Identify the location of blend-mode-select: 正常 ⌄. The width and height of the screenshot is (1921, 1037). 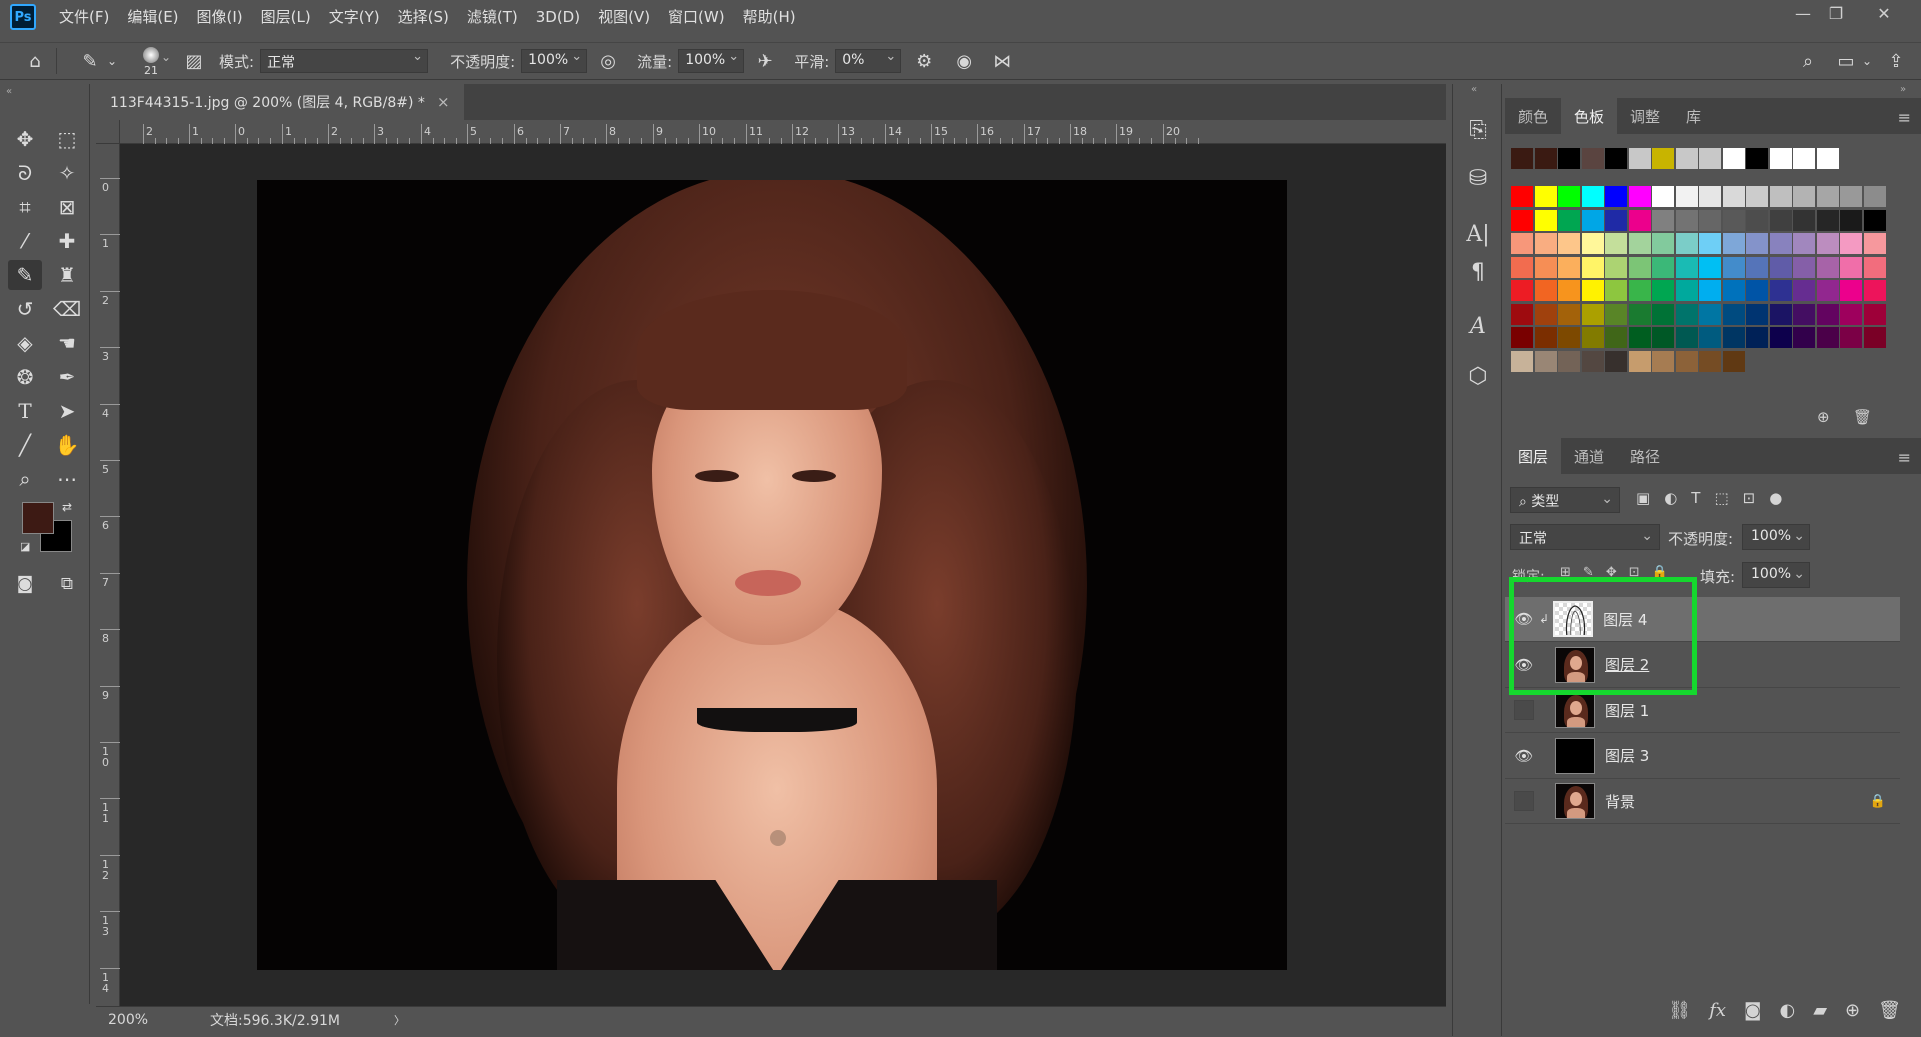
(1585, 537).